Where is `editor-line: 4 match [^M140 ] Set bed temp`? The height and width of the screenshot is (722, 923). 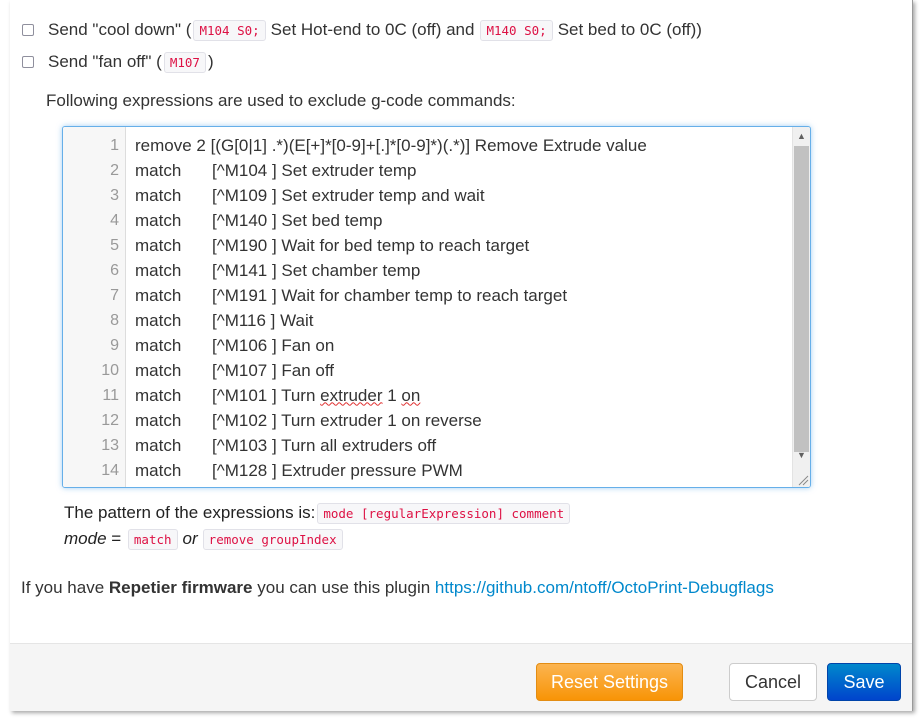 editor-line: 4 match [^M140 ] Set bed temp is located at coordinates (222, 220).